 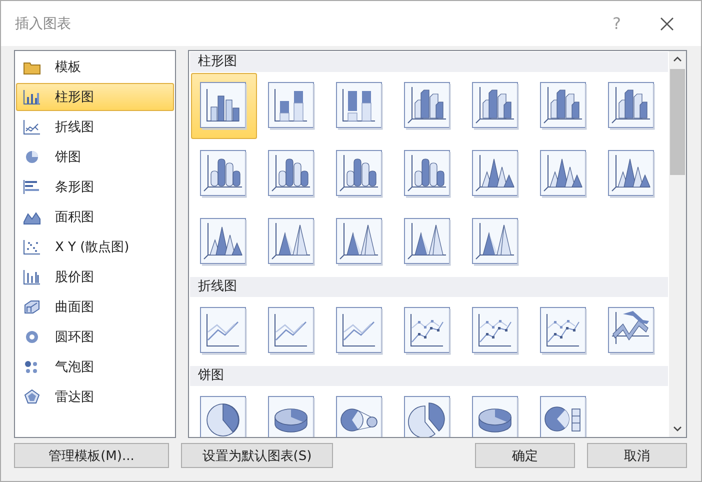 I want to click on chart-type-item: 圆环图, so click(x=95, y=337).